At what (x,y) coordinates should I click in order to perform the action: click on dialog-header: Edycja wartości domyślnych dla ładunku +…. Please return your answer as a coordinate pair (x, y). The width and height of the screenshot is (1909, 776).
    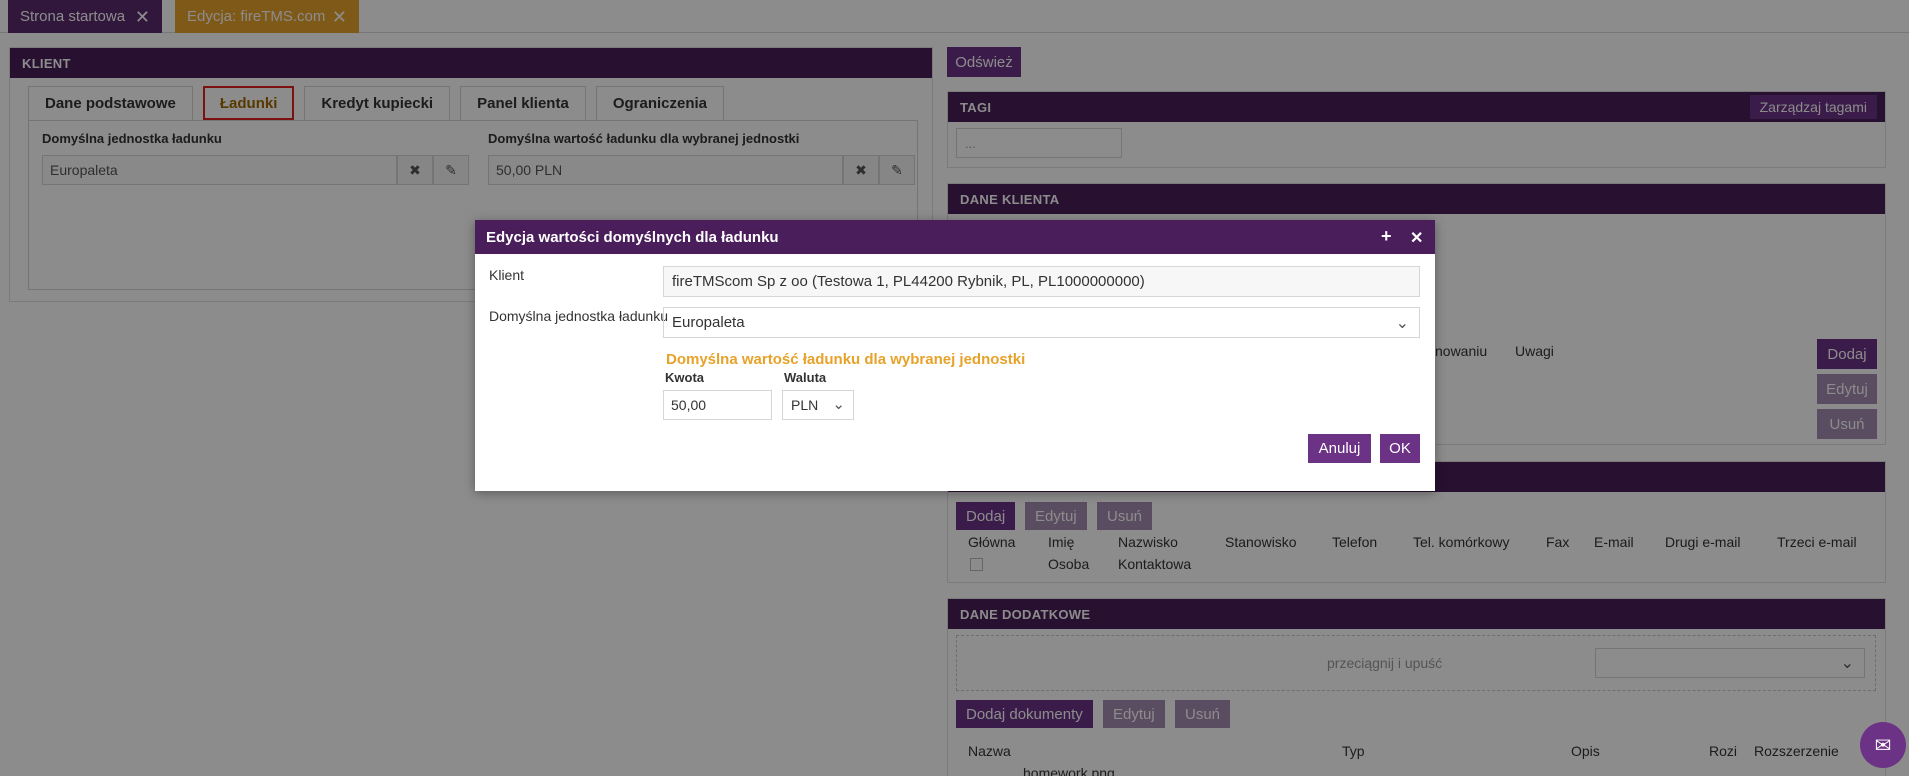
    Looking at the image, I should click on (955, 237).